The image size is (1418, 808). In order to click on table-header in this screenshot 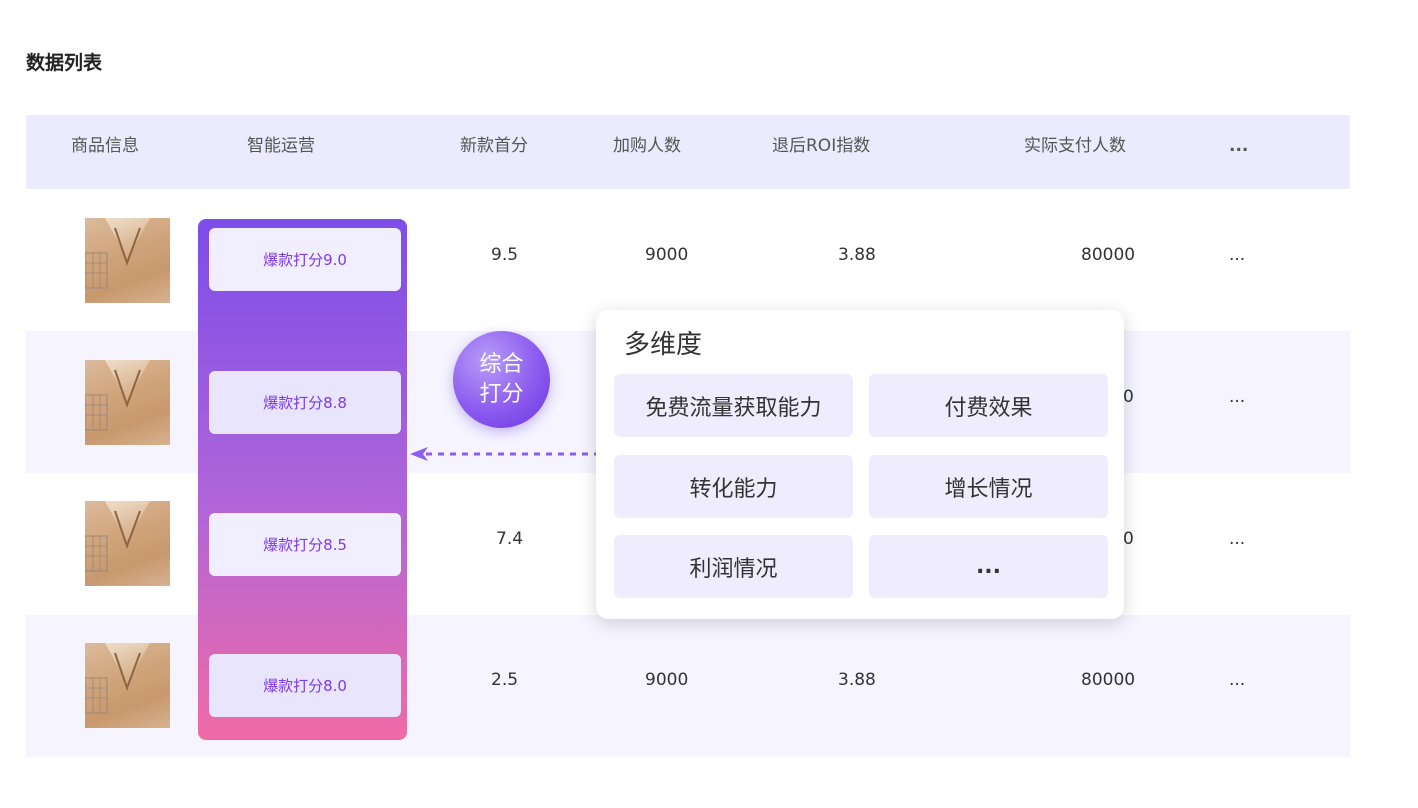, I will do `click(688, 152)`.